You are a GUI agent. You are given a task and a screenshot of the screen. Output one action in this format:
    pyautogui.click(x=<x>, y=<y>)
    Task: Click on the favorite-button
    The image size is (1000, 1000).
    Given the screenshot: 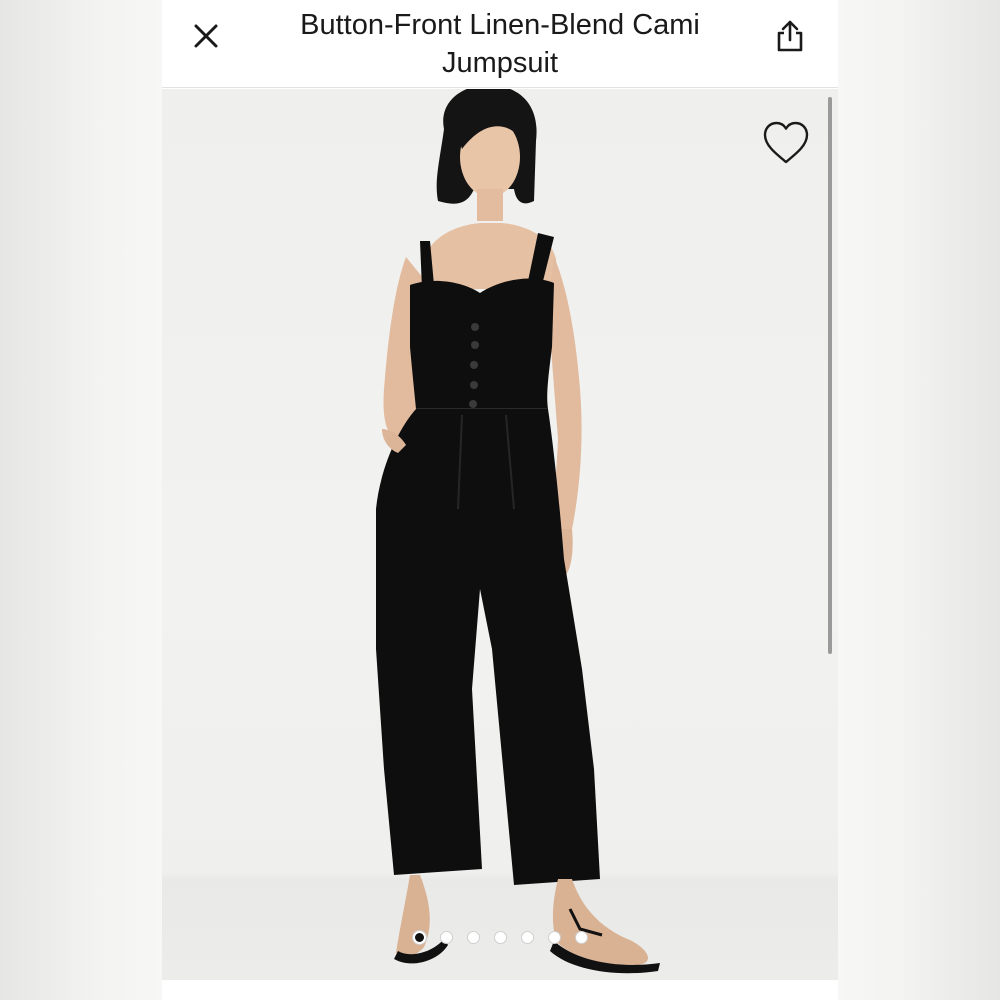 What is the action you would take?
    pyautogui.click(x=786, y=143)
    